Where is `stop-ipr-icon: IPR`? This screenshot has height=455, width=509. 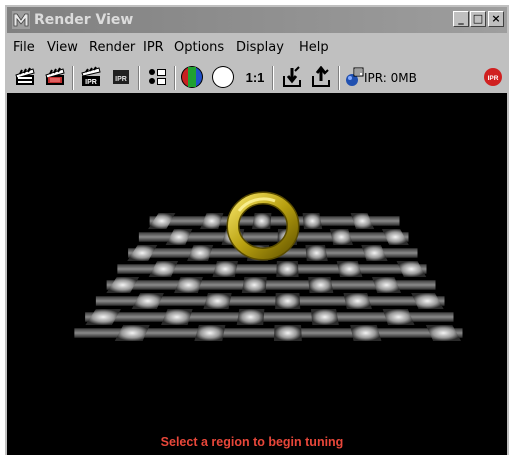 stop-ipr-icon: IPR is located at coordinates (493, 77).